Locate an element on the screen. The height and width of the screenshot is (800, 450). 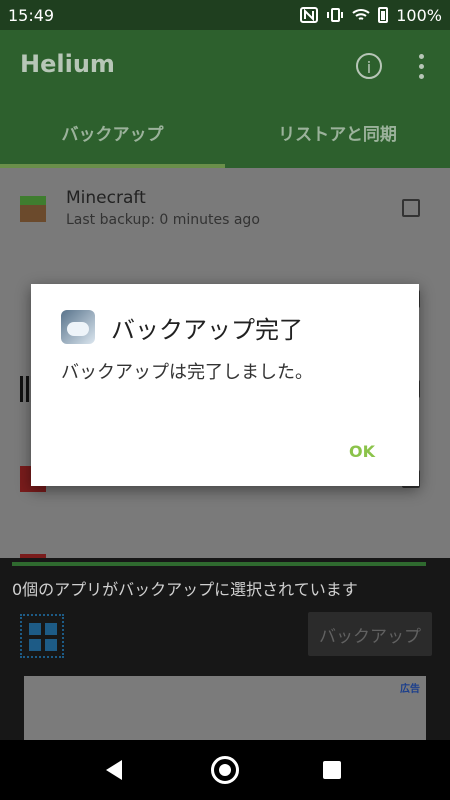
tab-backup: バックアップ is located at coordinates (112, 142).